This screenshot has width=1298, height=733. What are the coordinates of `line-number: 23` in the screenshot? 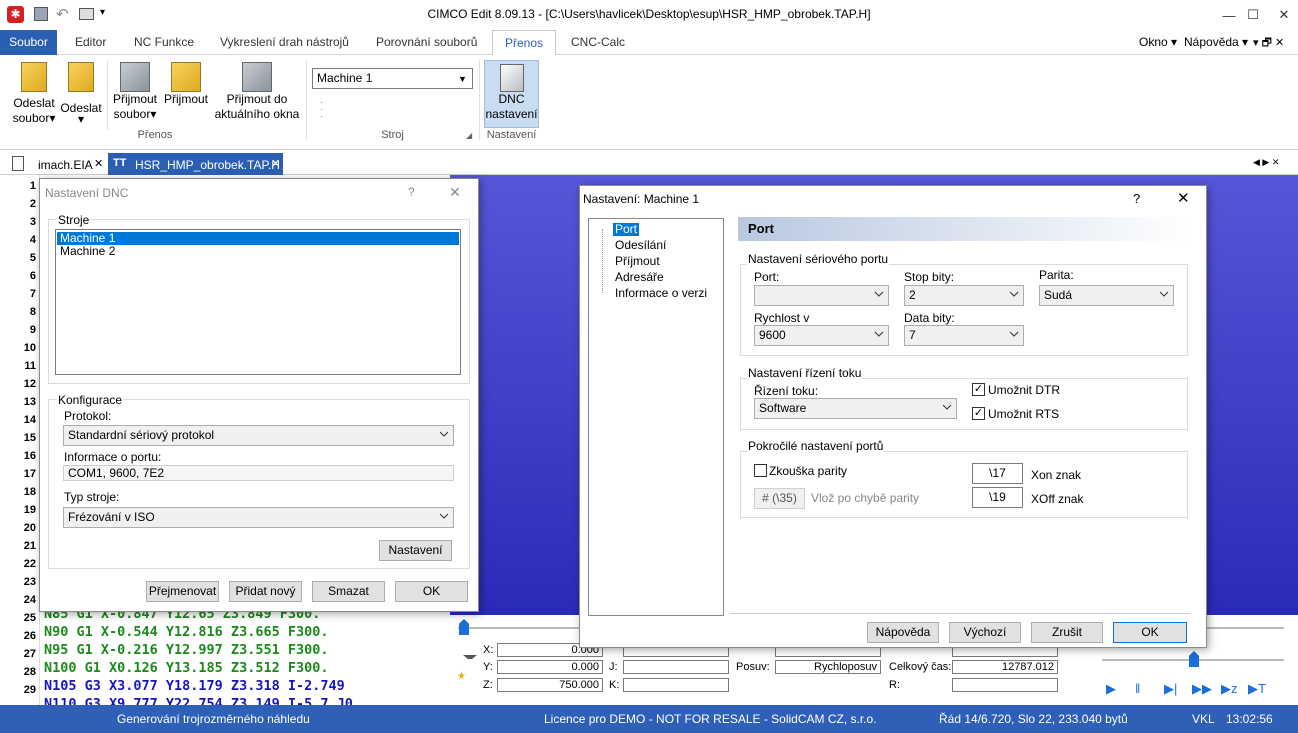 It's located at (29, 582).